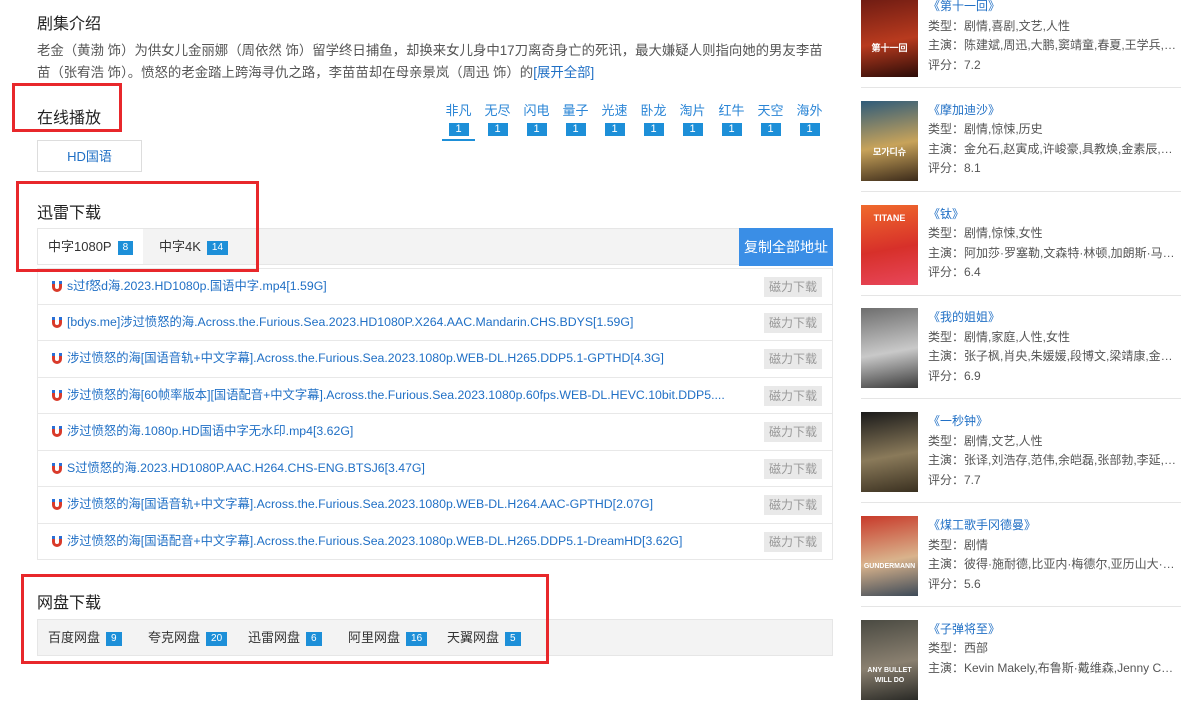 Image resolution: width=1200 pixels, height=706 pixels. I want to click on play-source-2: 闪电 1, so click(536, 122).